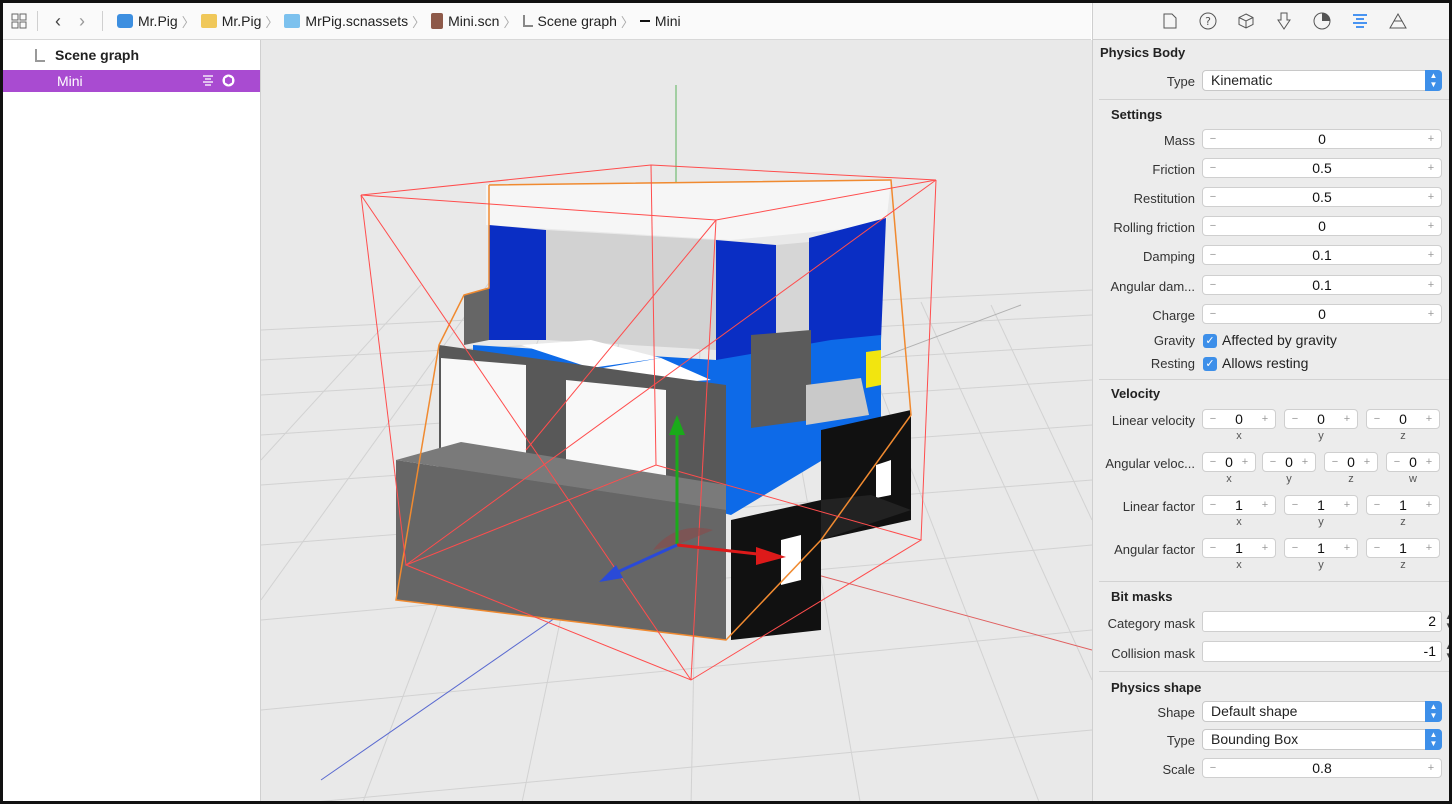  I want to click on physics-inspector-icon, so click(1360, 21).